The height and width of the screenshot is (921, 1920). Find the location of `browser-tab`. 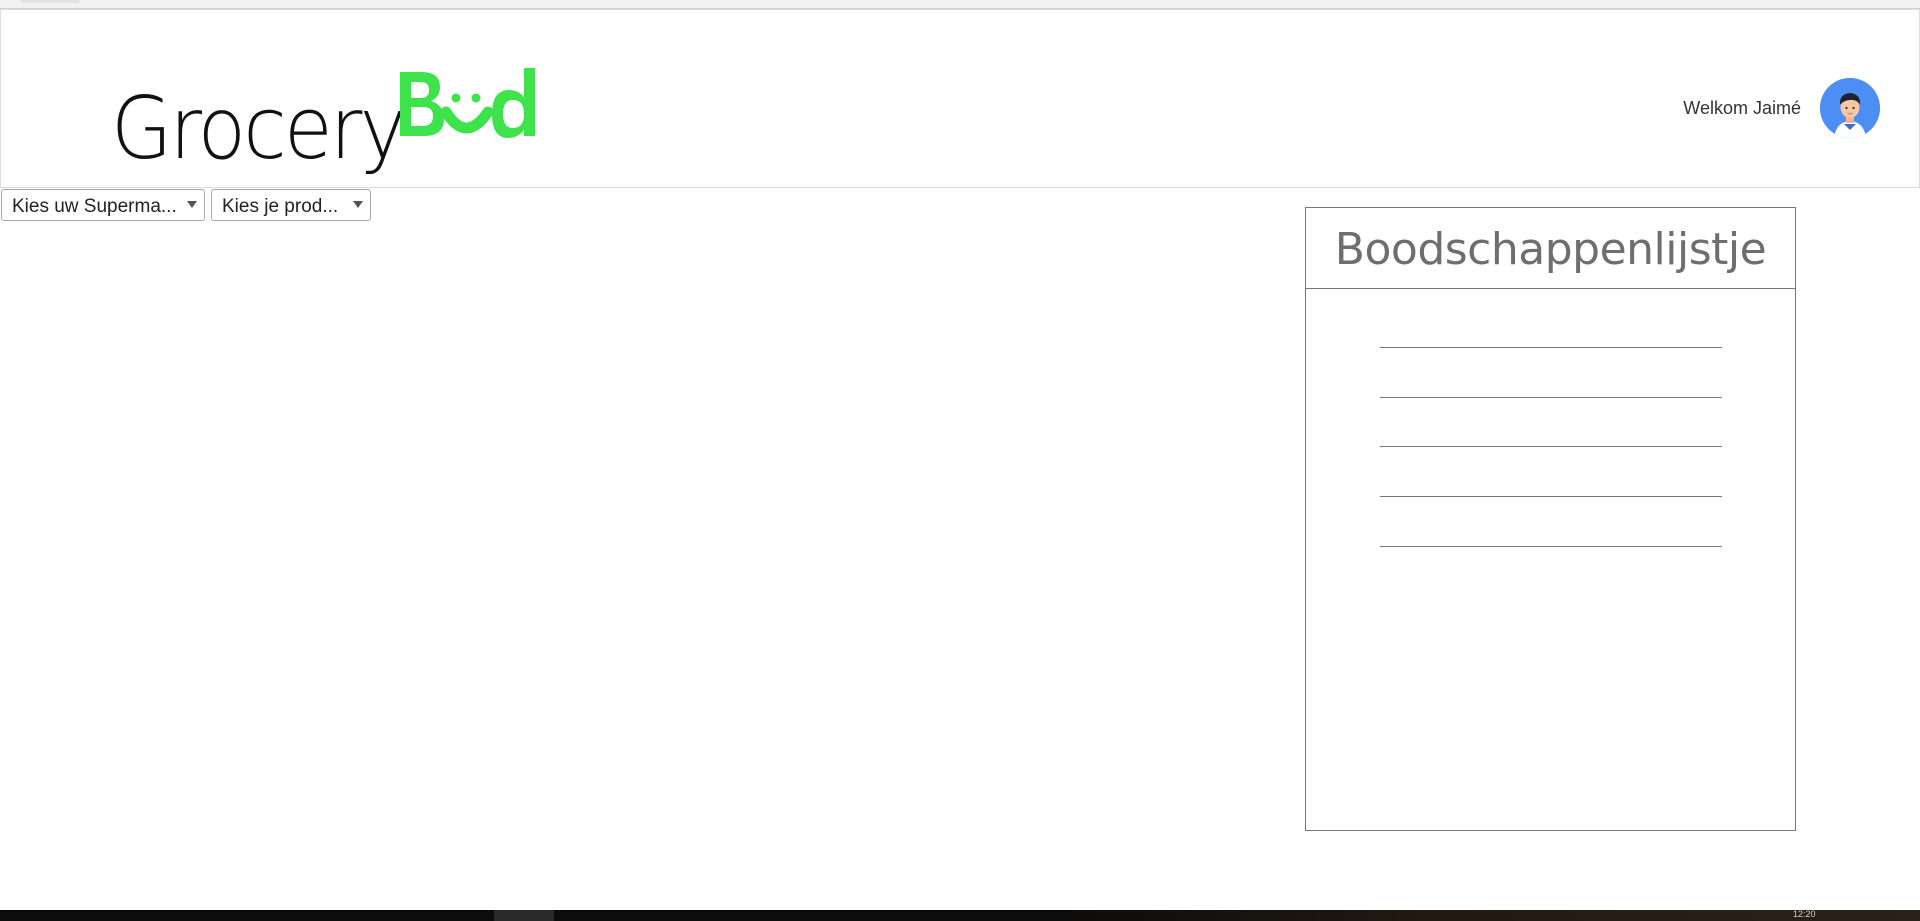

browser-tab is located at coordinates (50, 1).